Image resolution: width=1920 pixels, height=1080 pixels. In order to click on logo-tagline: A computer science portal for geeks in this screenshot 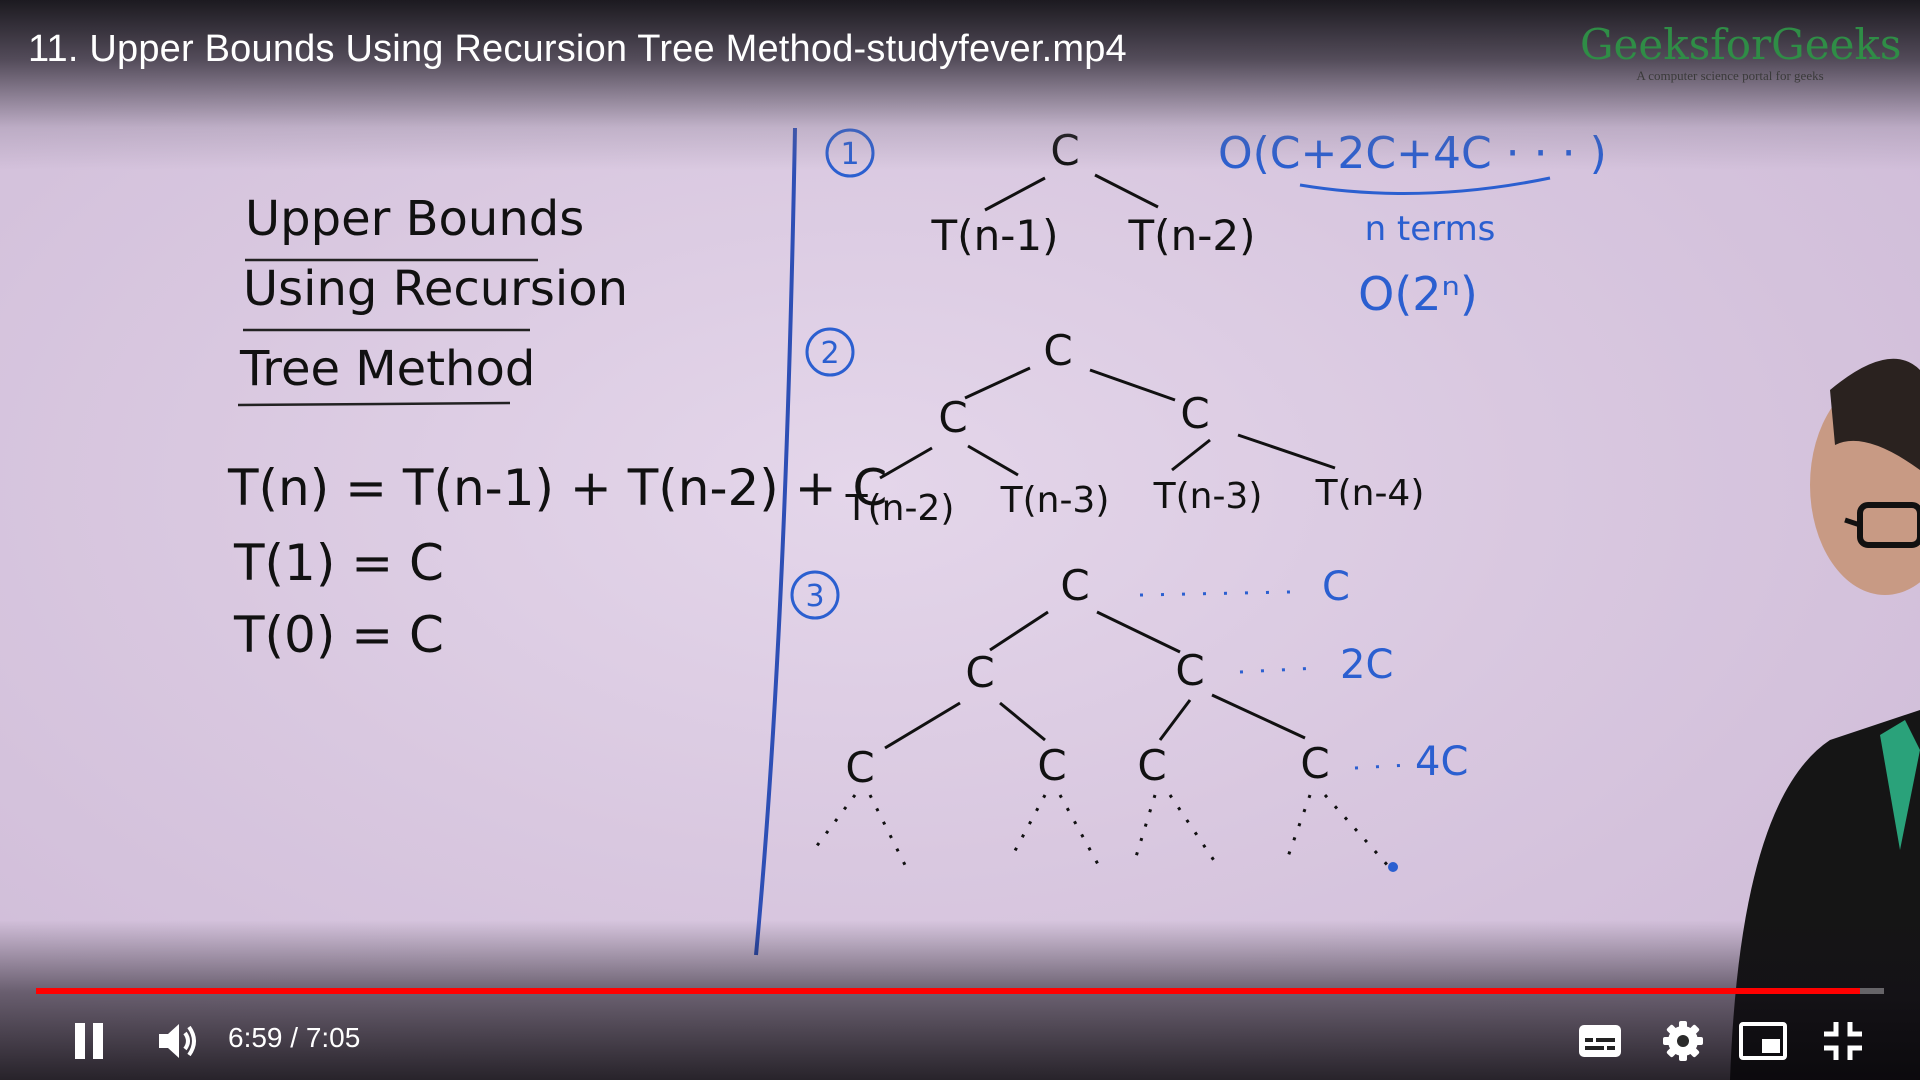, I will do `click(1730, 75)`.